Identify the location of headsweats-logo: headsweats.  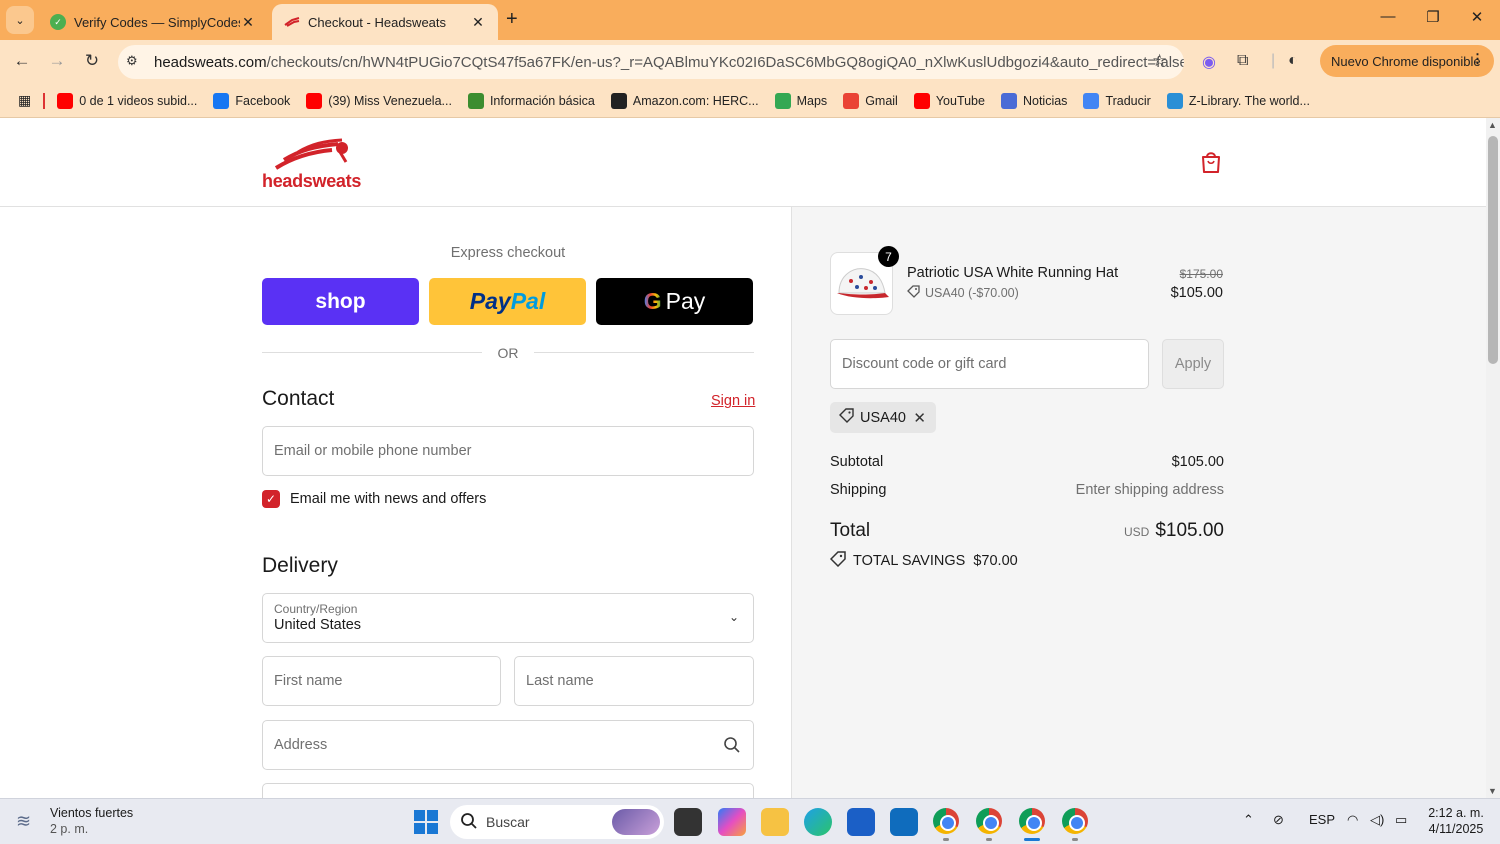
(312, 164).